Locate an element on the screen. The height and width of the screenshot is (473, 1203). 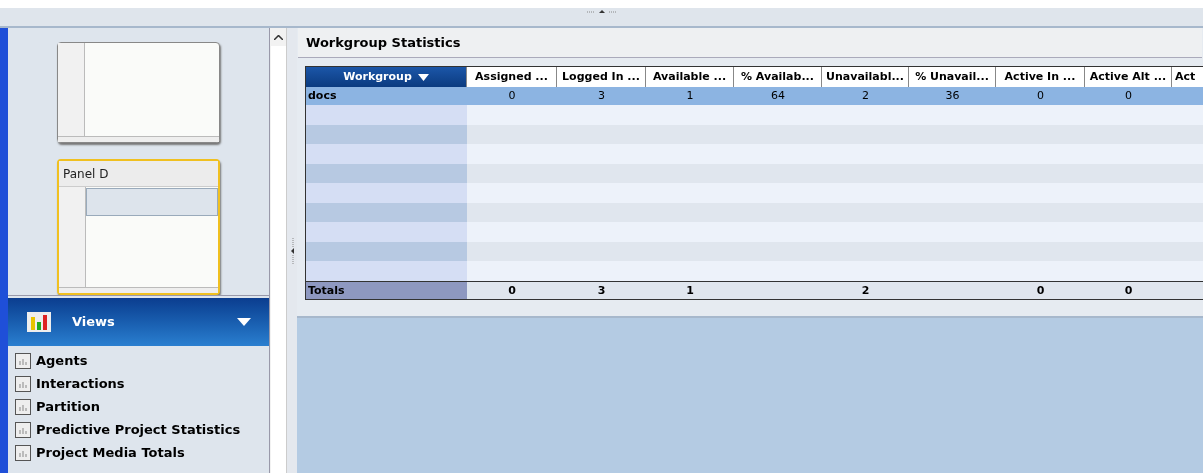
view-item: Predictive Project Statistics is located at coordinates (142, 429).